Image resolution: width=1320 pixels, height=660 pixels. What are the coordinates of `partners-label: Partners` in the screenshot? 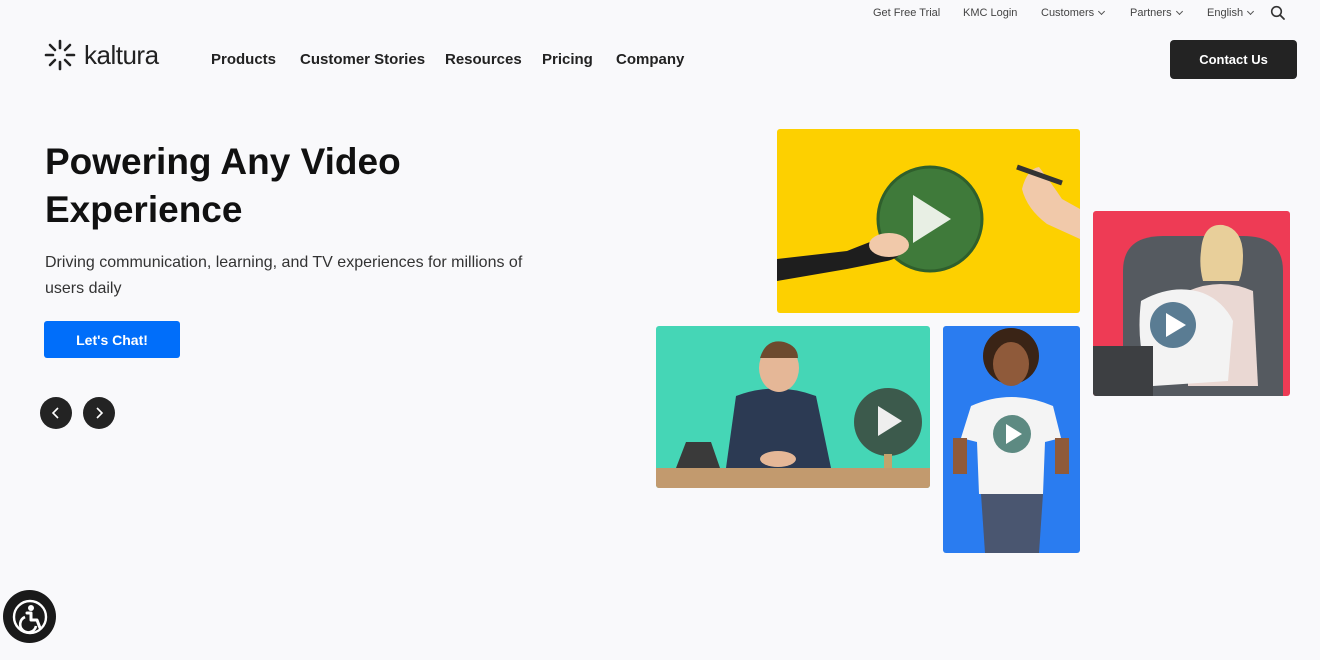 It's located at (1151, 13).